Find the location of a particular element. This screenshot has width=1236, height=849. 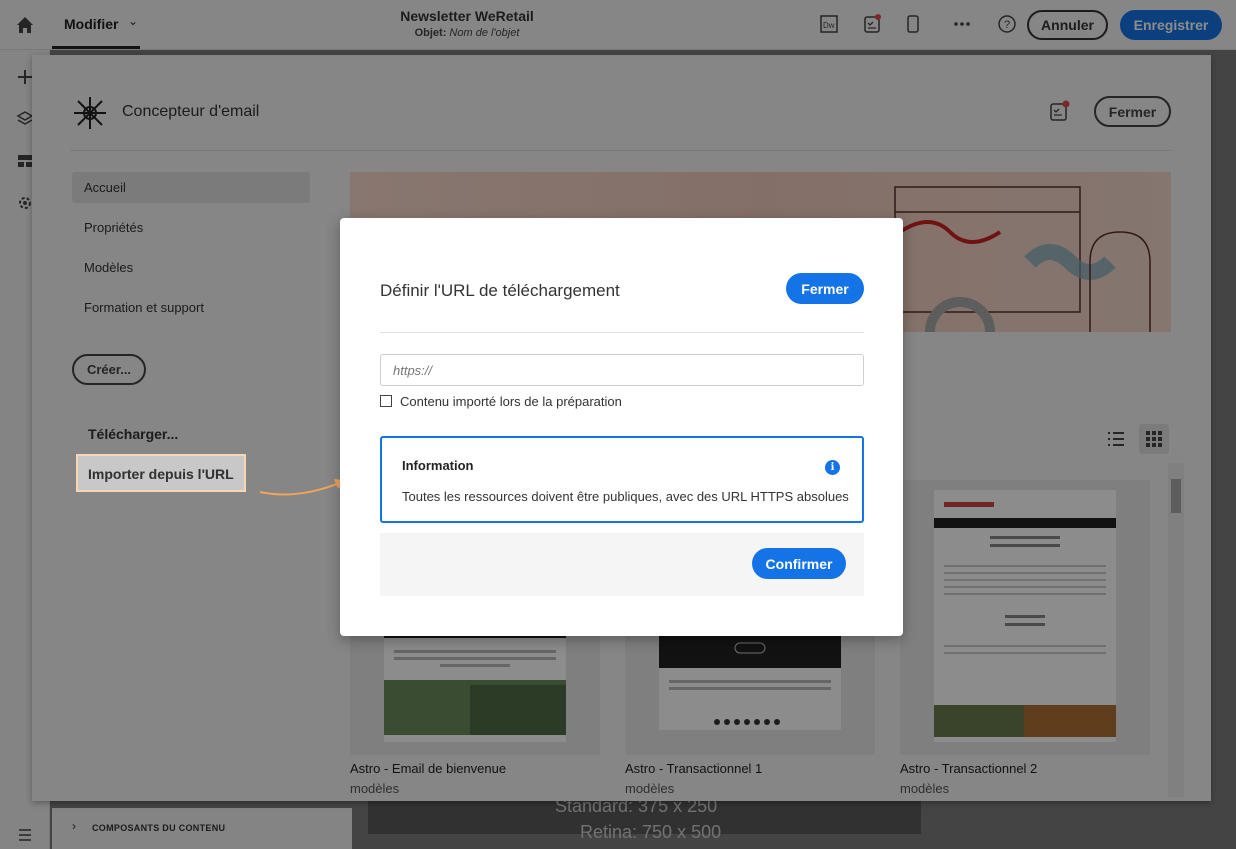

template-thumbnail is located at coordinates (1025, 616).